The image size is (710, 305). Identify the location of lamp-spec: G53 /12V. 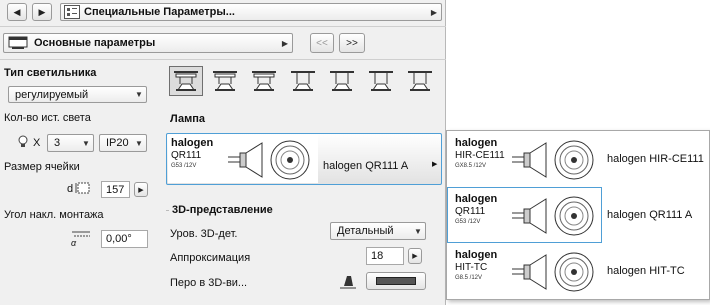
(184, 166).